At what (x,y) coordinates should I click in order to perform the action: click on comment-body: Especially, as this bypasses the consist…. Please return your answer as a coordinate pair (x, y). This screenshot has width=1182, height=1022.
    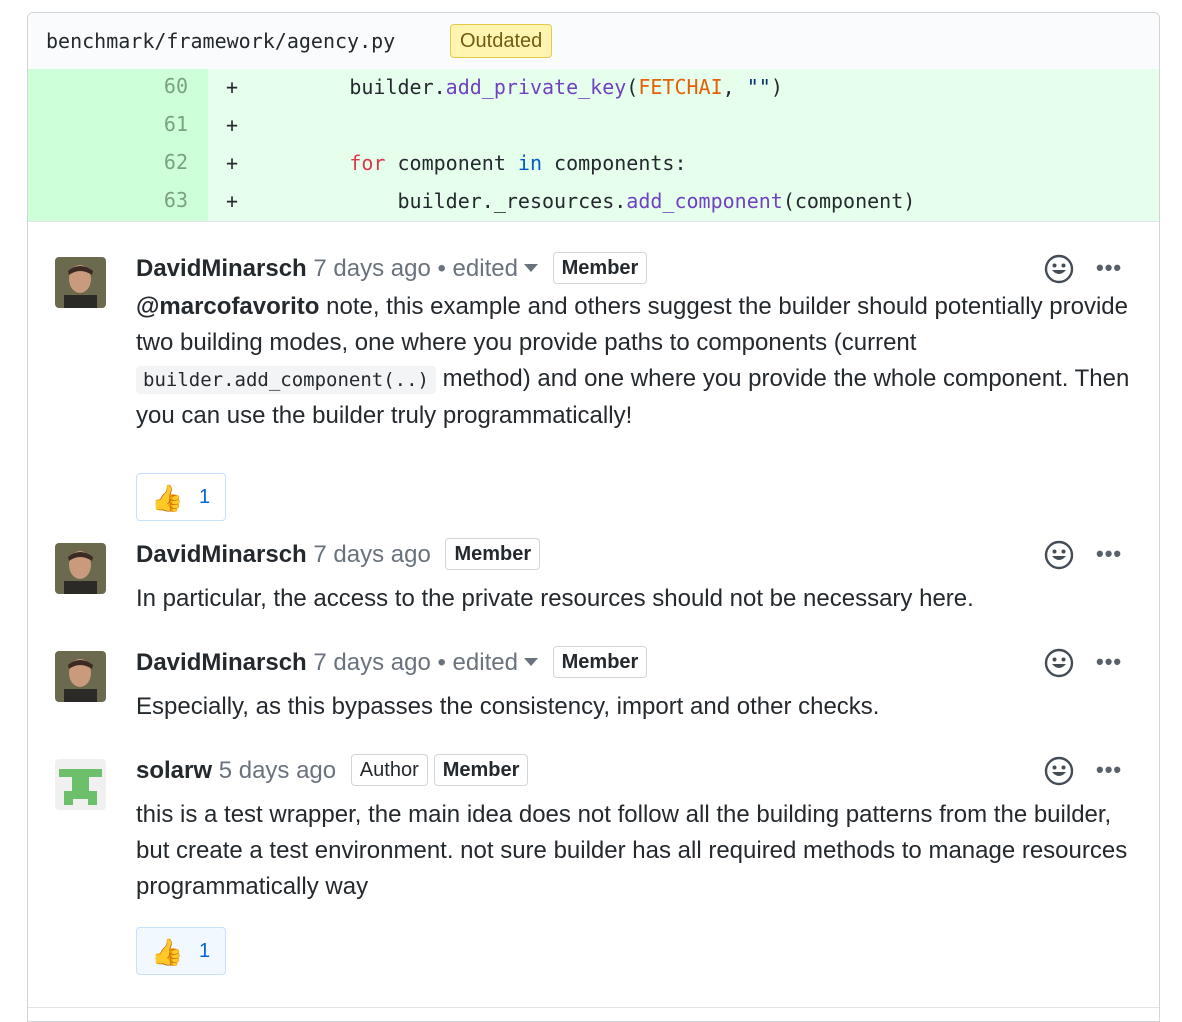
    Looking at the image, I should click on (508, 706).